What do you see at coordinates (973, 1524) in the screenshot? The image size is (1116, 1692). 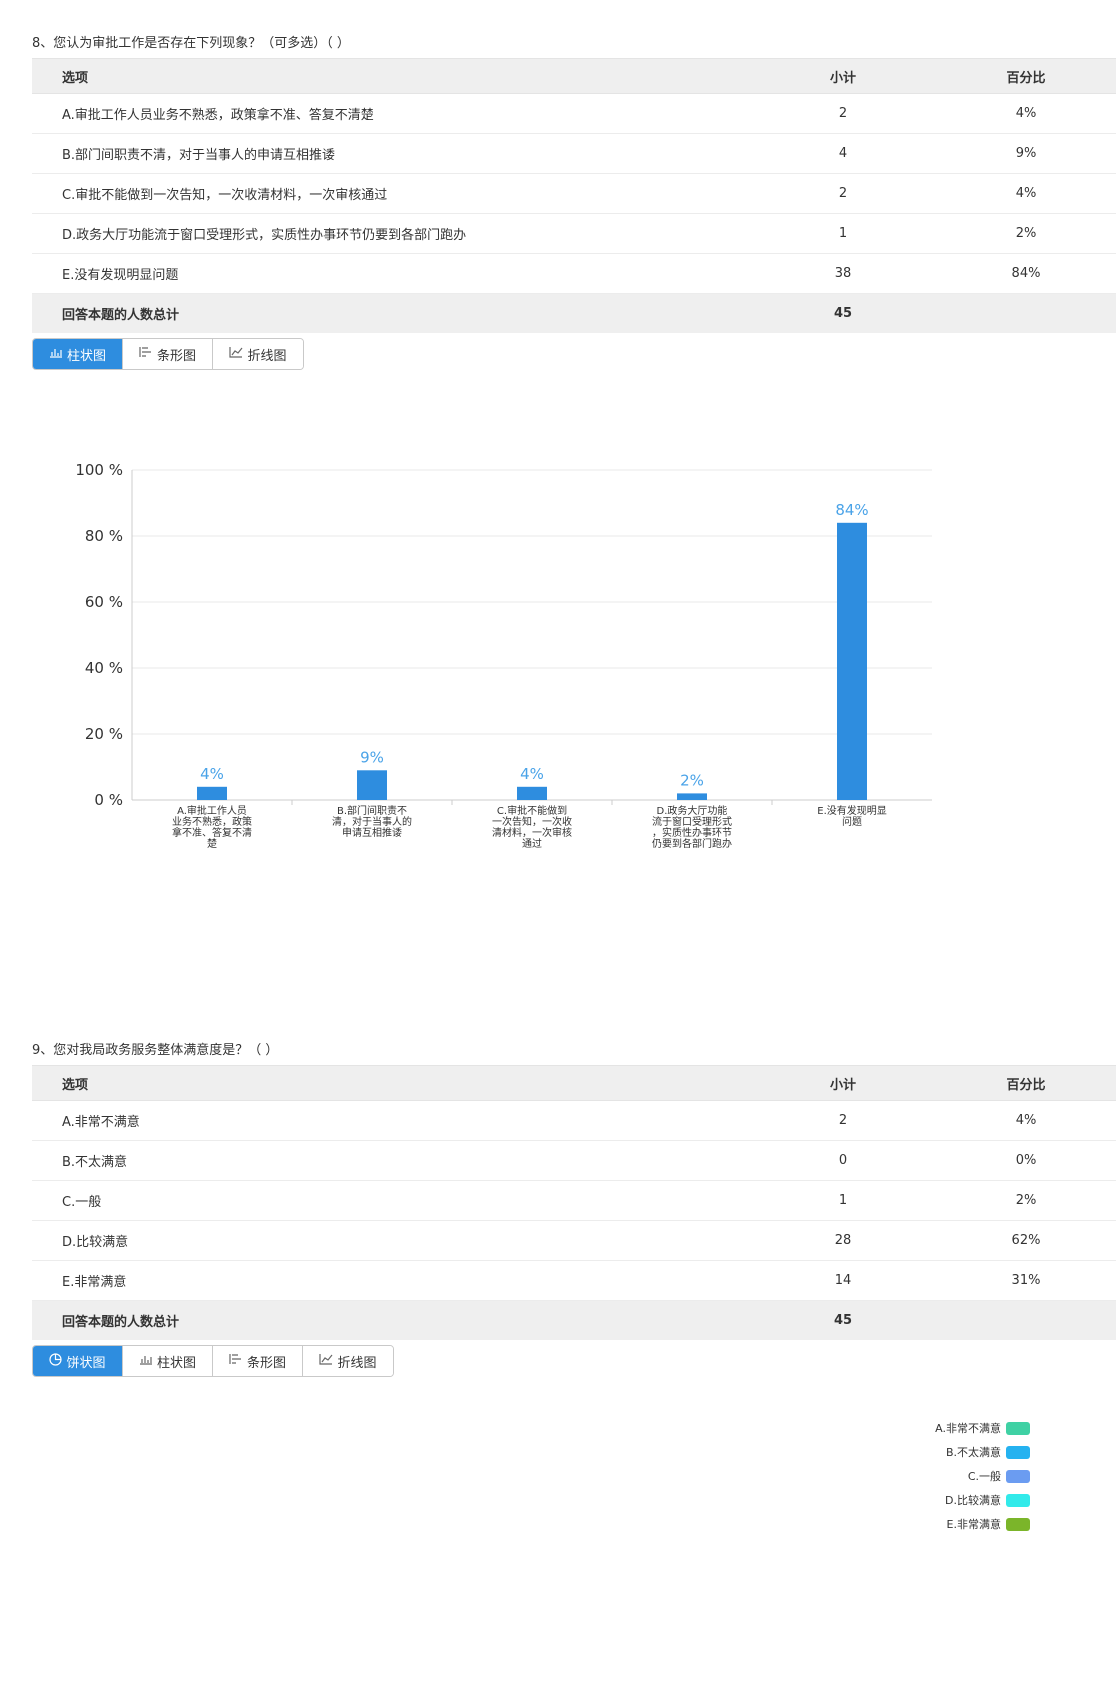 I see `legend-label: E.非常满意` at bounding box center [973, 1524].